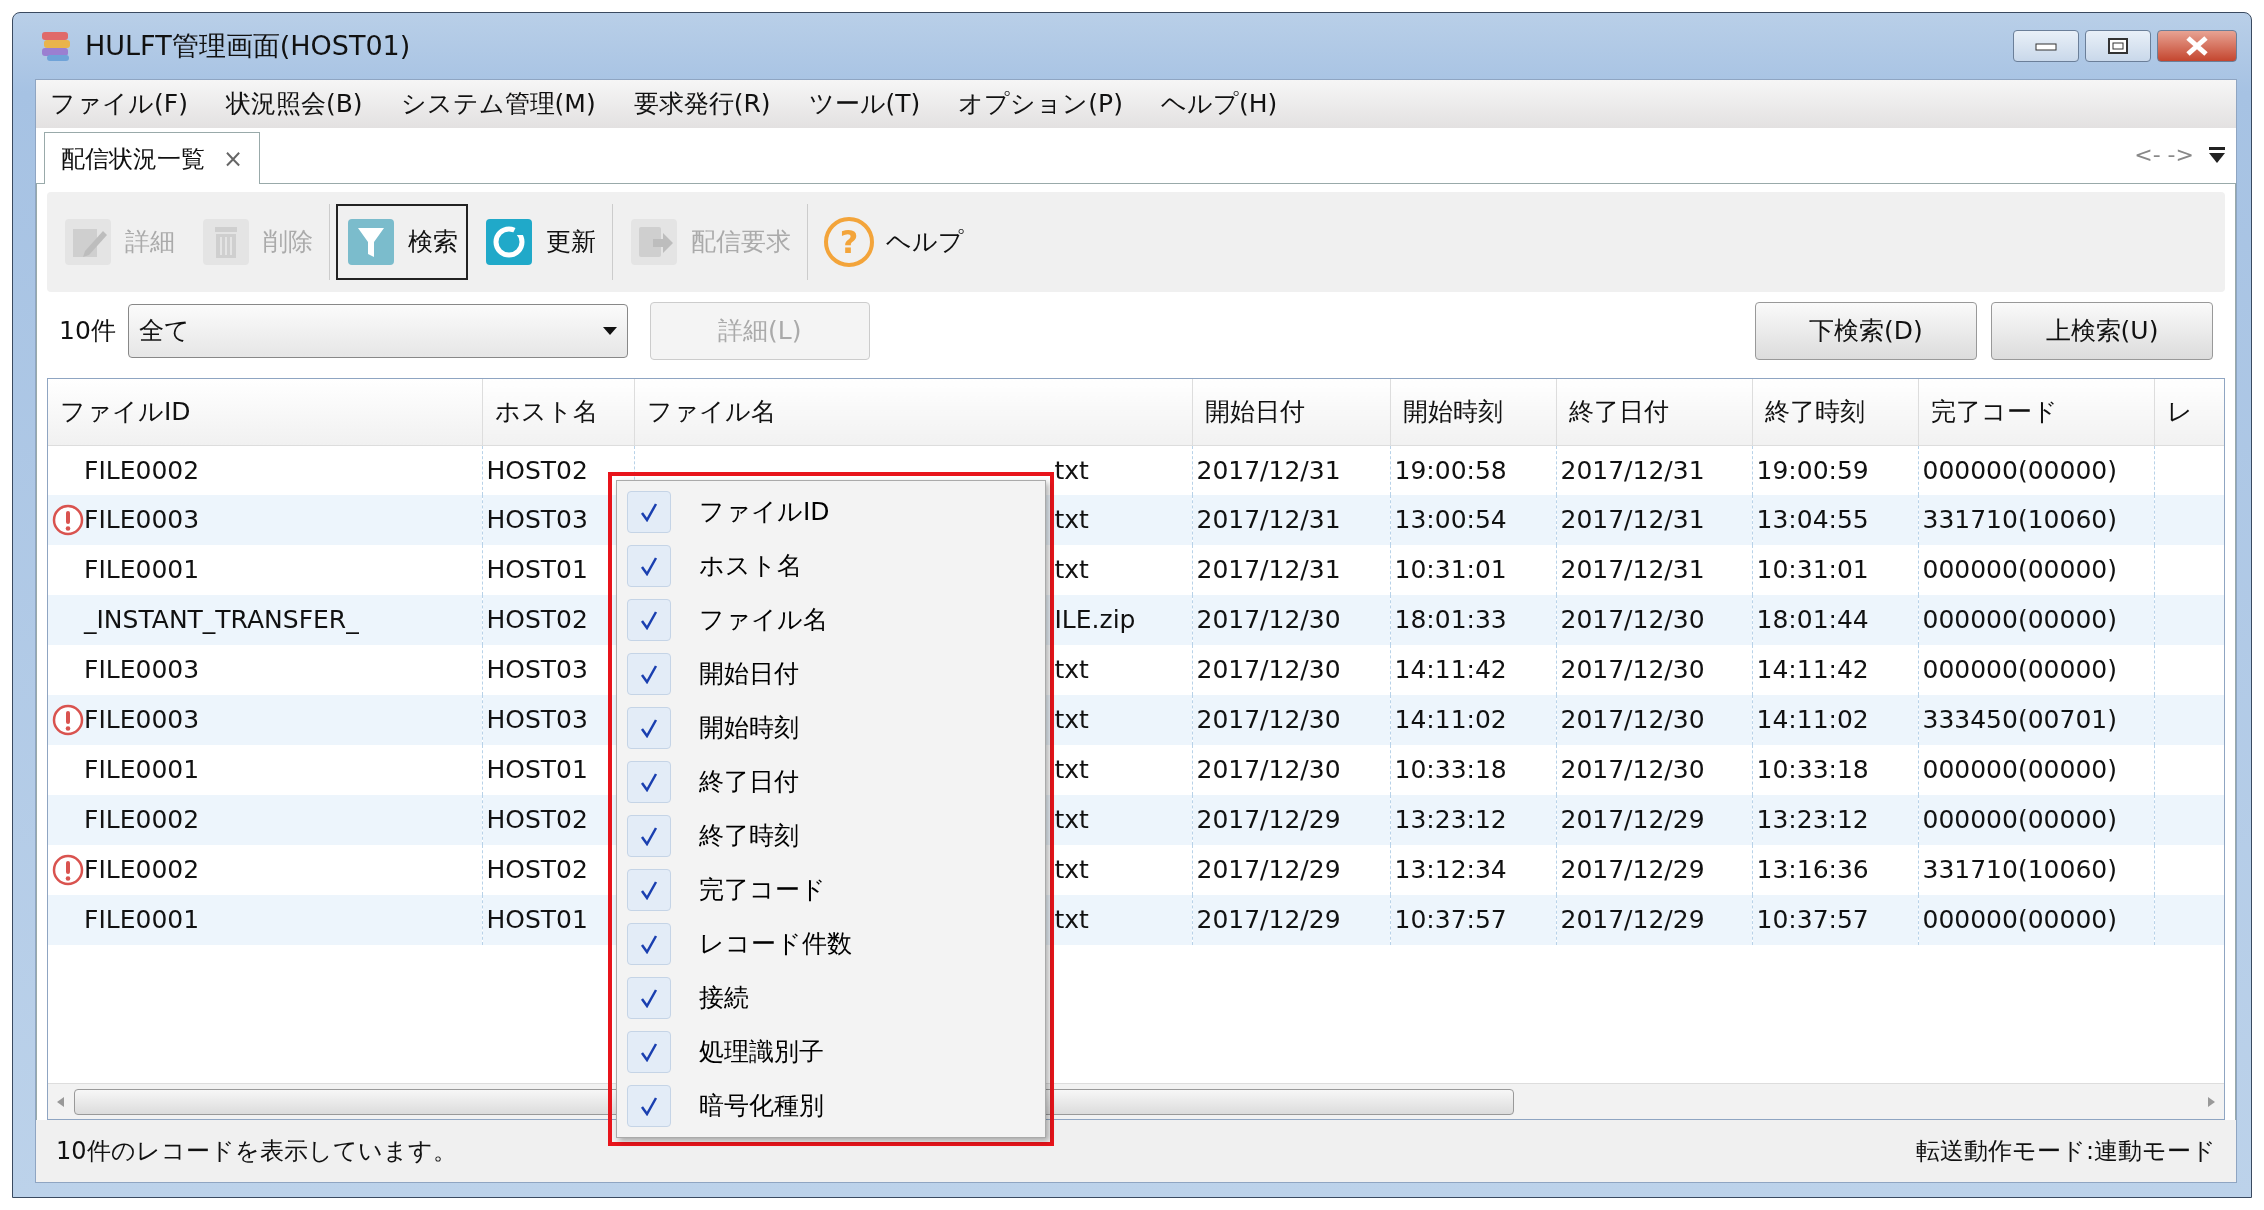 Image resolution: width=2264 pixels, height=1210 pixels. What do you see at coordinates (831, 1106) in the screenshot?
I see `menu-item: 暗号化種別` at bounding box center [831, 1106].